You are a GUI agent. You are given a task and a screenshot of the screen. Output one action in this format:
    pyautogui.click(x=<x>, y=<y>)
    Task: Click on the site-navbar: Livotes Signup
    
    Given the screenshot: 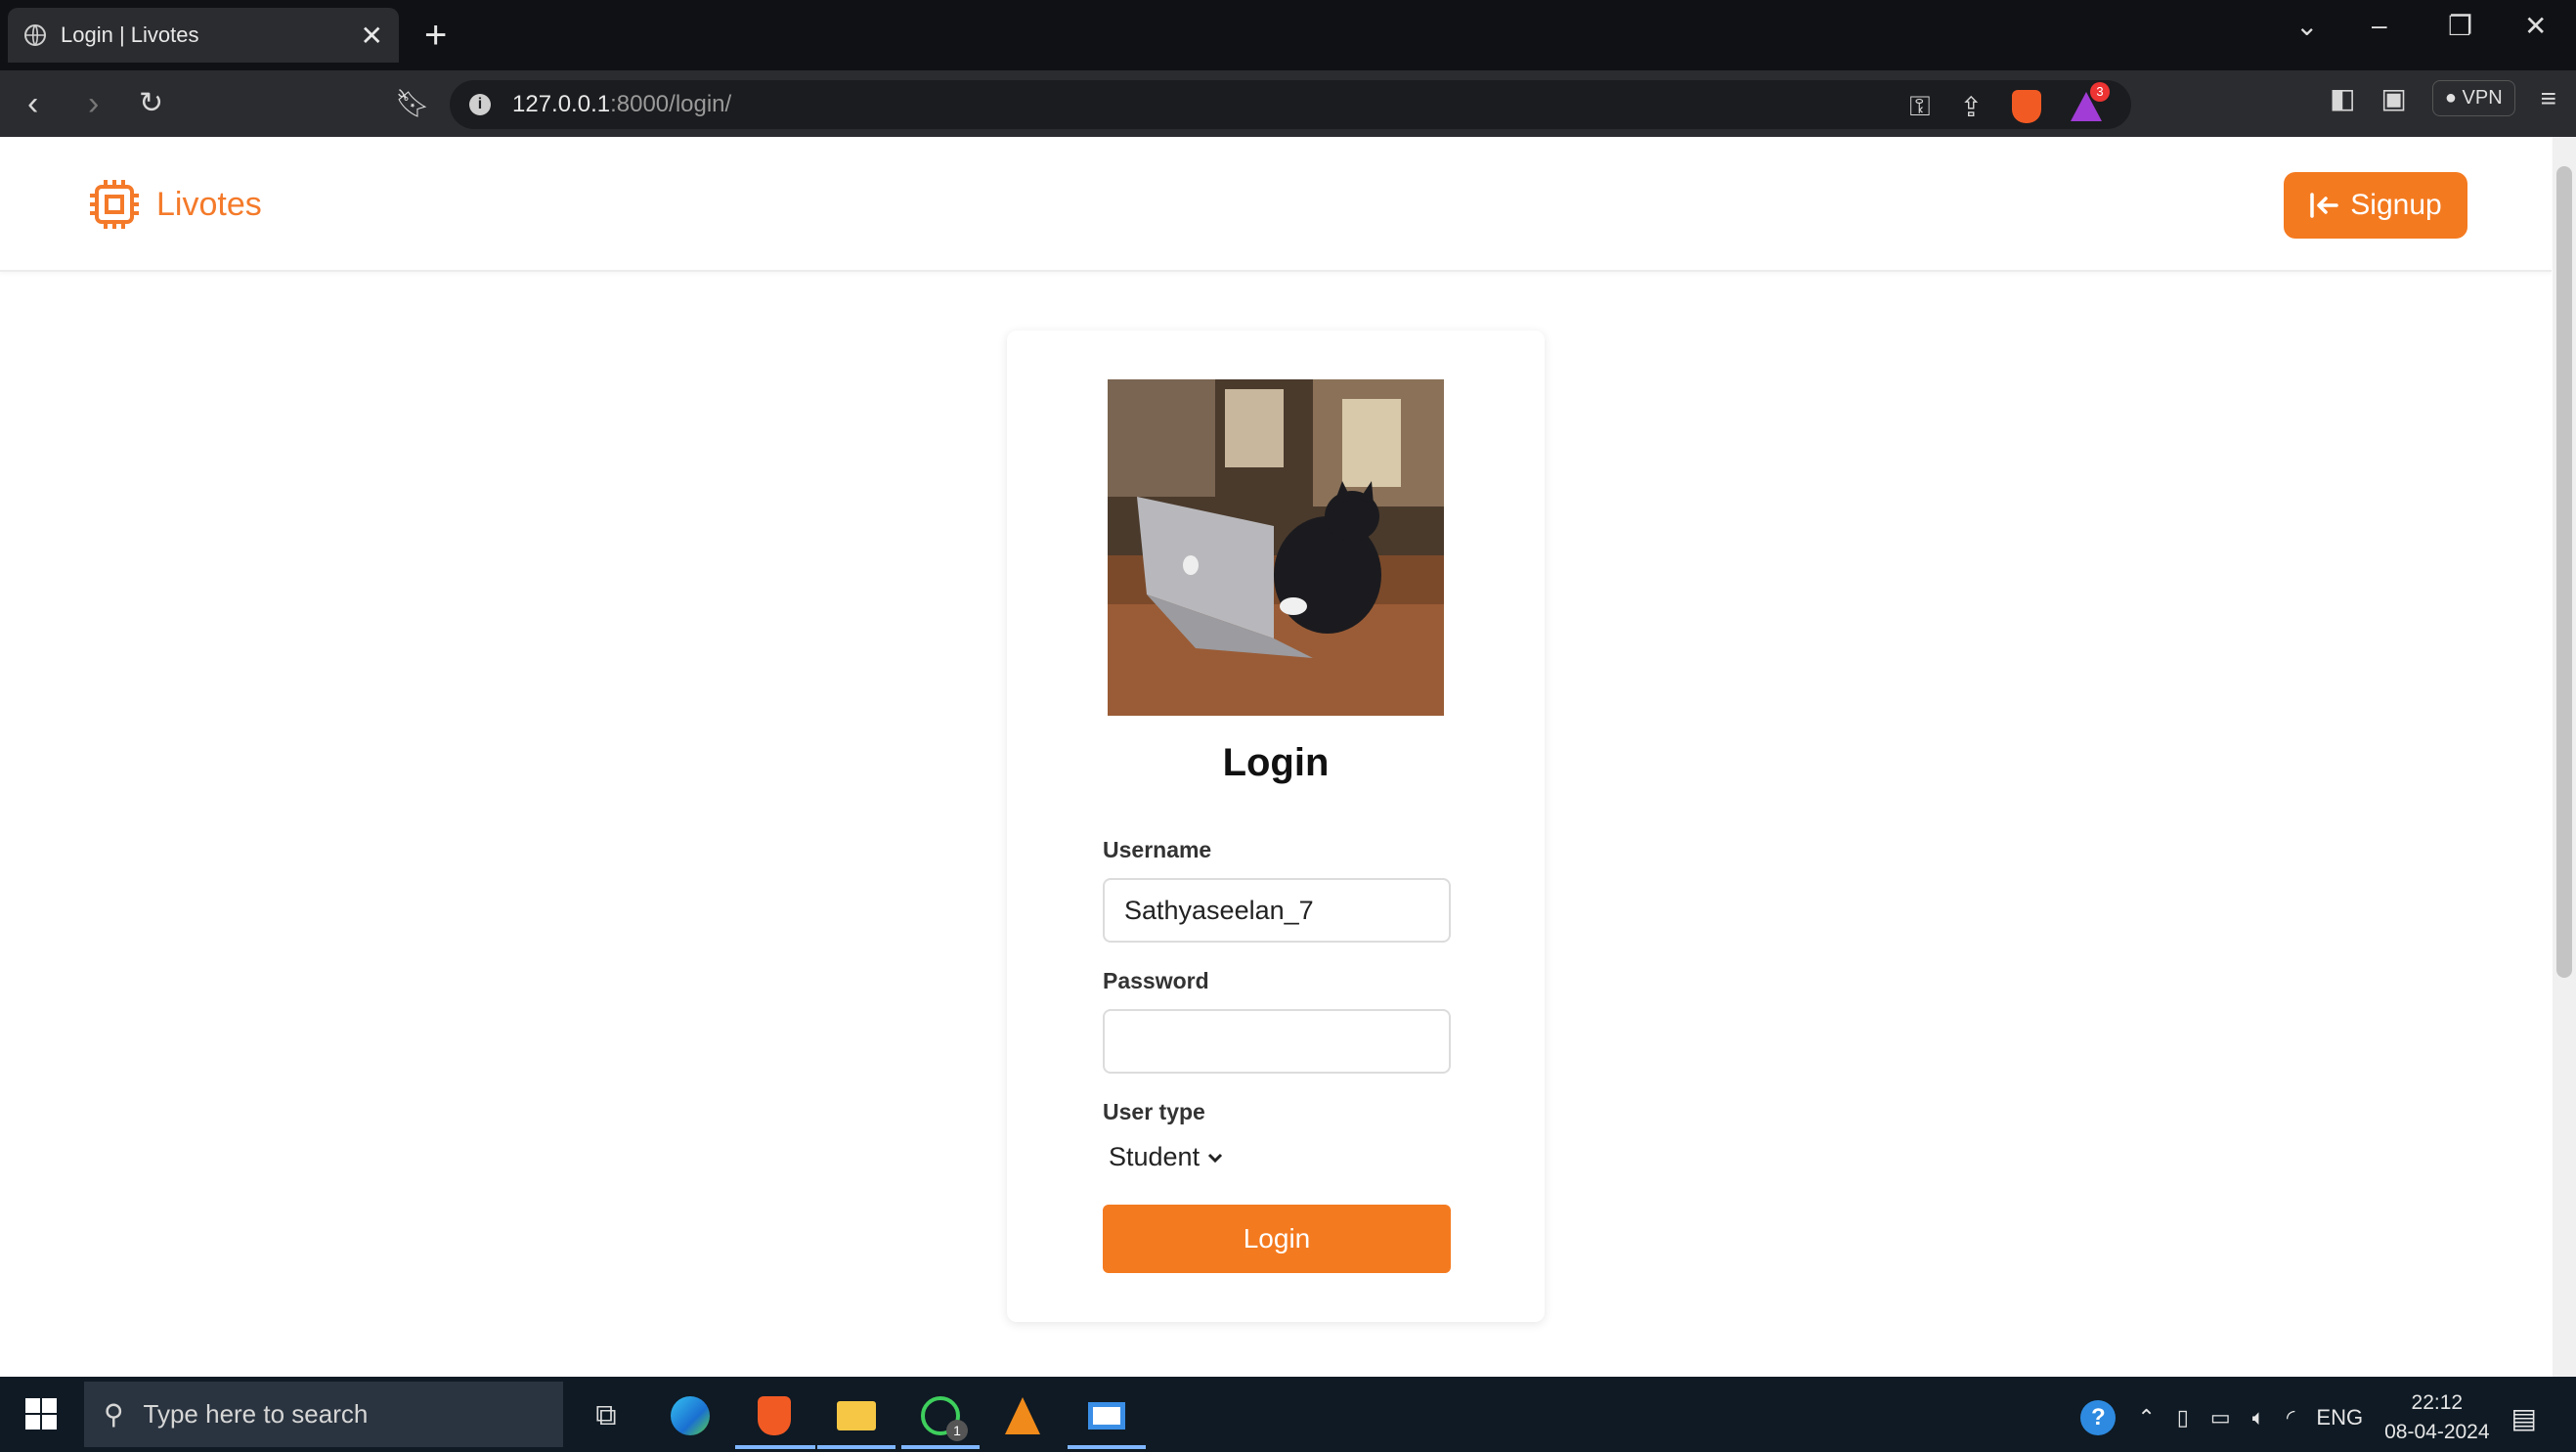 What is the action you would take?
    pyautogui.click(x=1276, y=204)
    